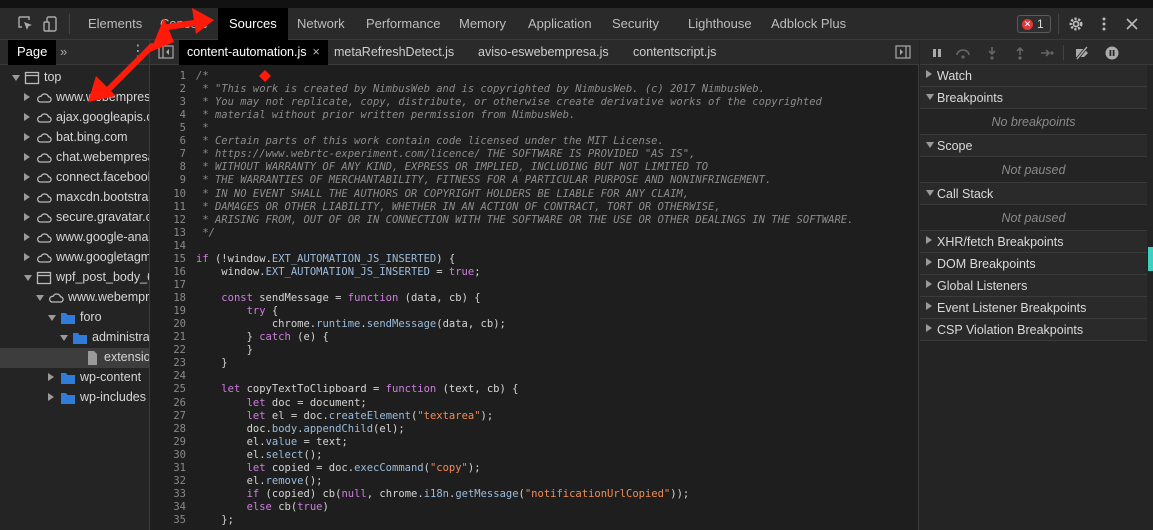  Describe the element at coordinates (130, 68) in the screenshot. I see `arrow-to-navigator` at that location.